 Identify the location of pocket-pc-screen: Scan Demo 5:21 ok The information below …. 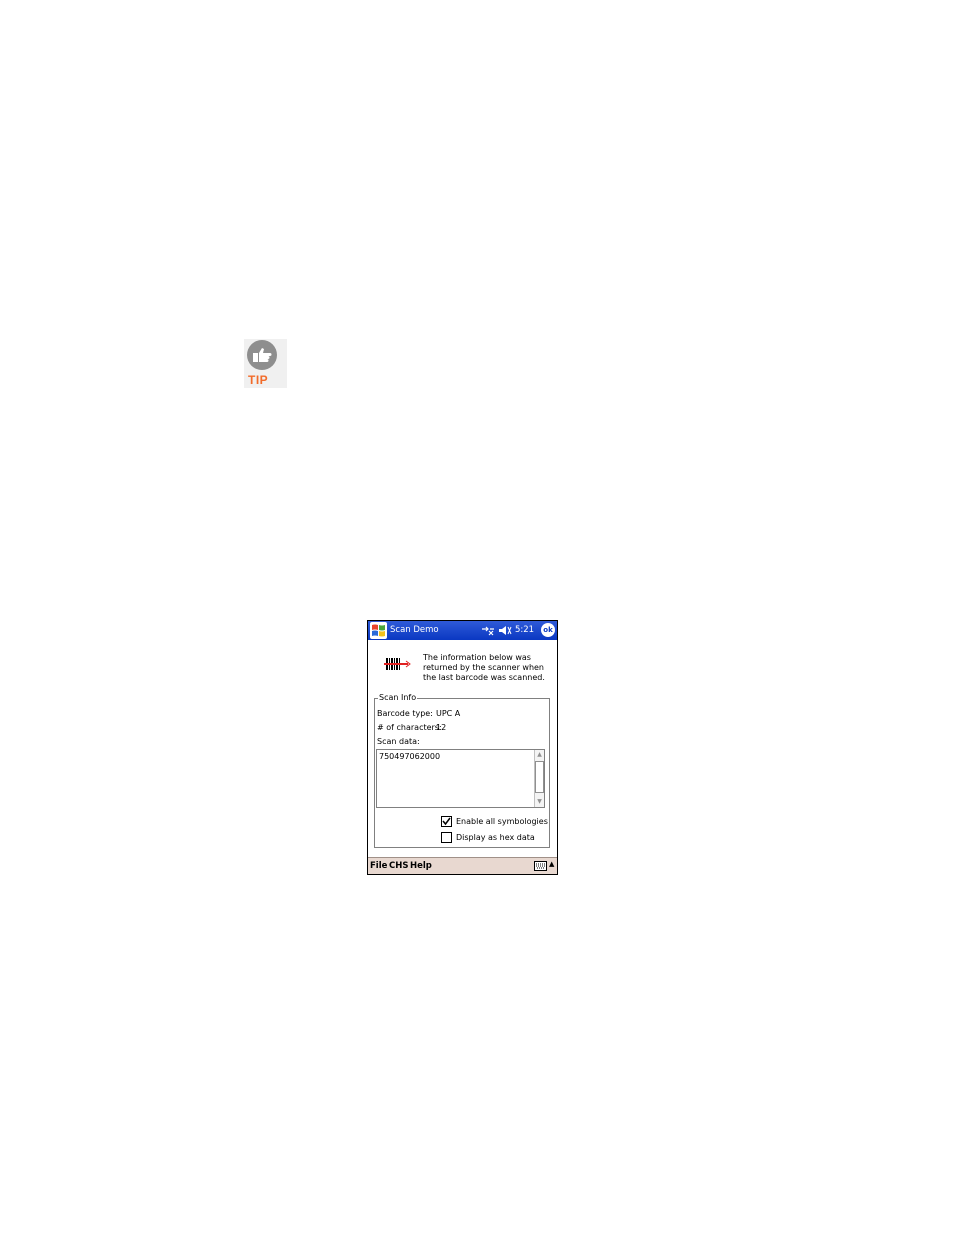
(462, 747).